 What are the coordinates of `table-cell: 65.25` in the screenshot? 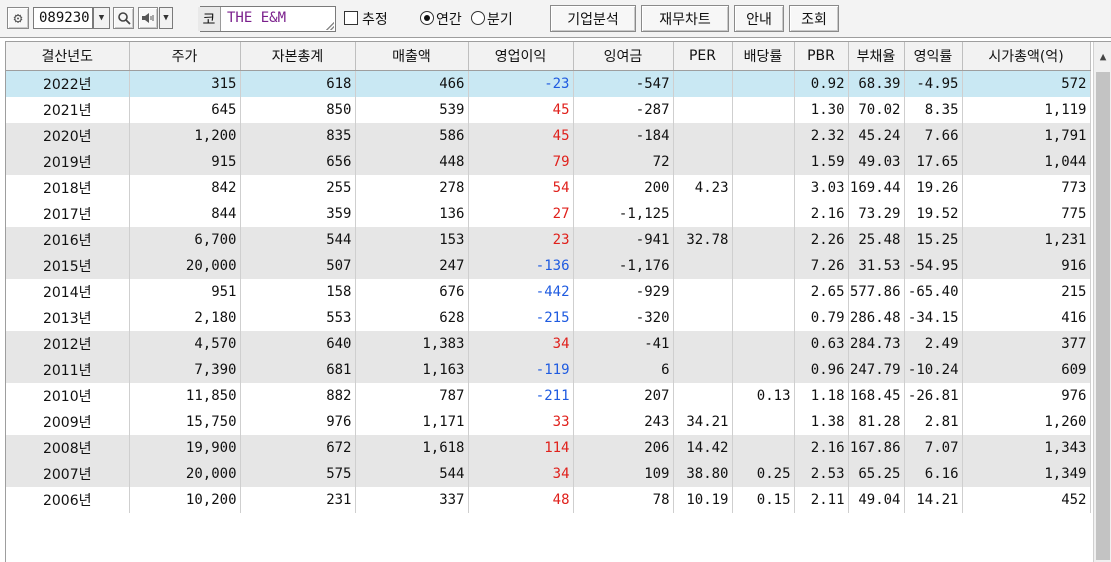 It's located at (876, 474).